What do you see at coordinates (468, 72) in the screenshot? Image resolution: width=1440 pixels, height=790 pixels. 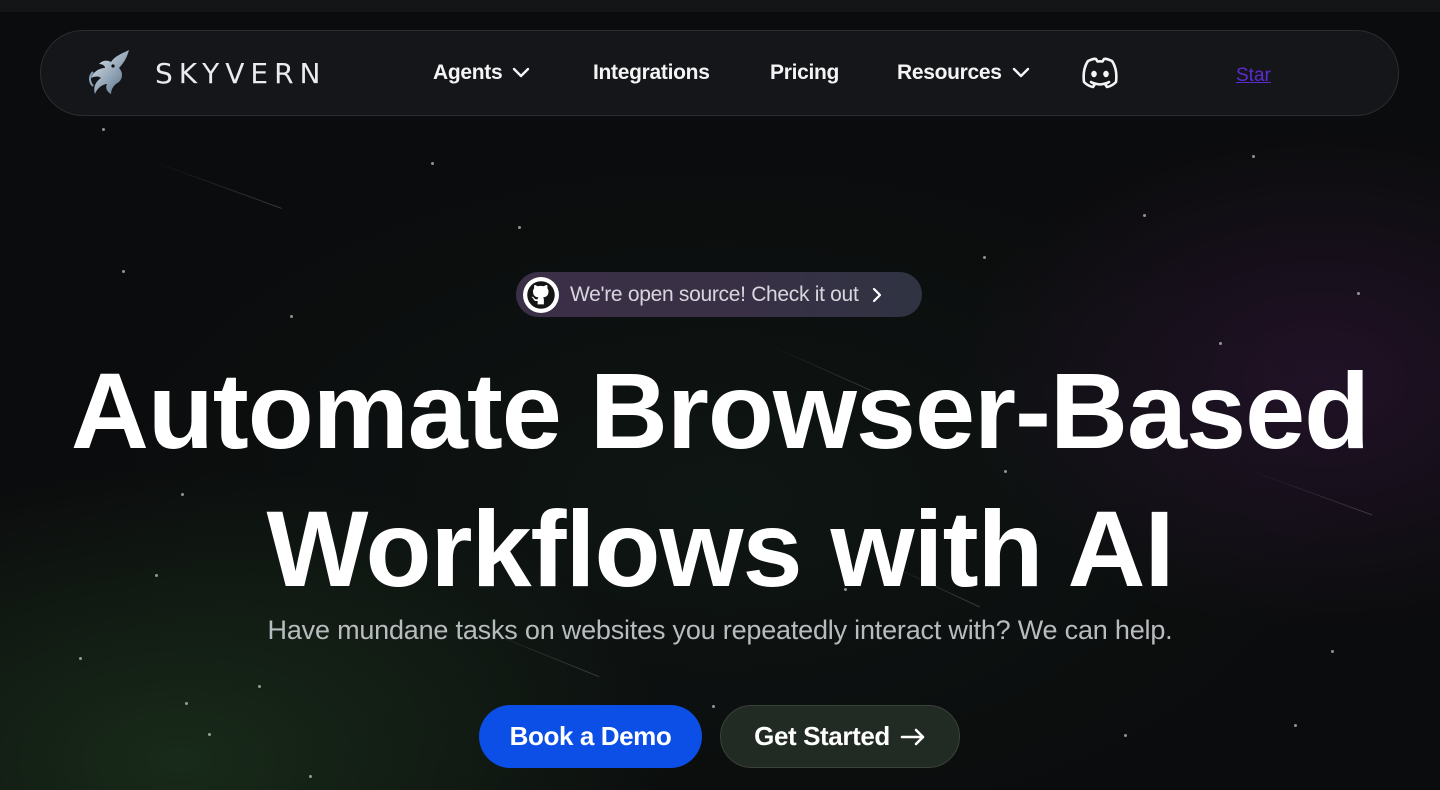 I see `nav-item-label: Agents` at bounding box center [468, 72].